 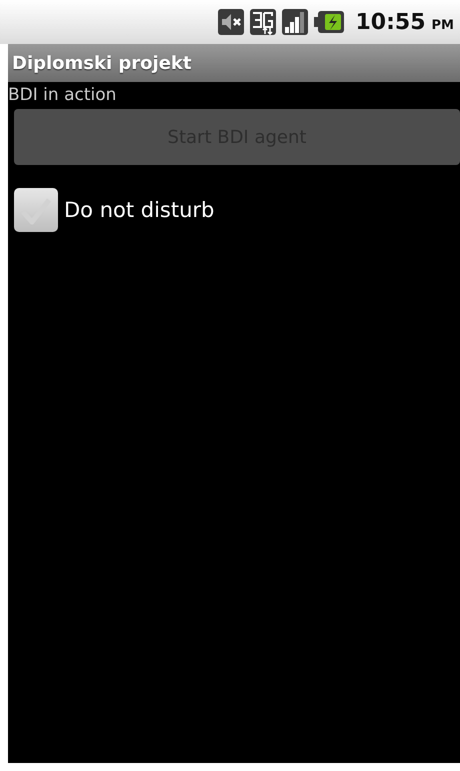 What do you see at coordinates (443, 25) in the screenshot?
I see `clock-period: PM` at bounding box center [443, 25].